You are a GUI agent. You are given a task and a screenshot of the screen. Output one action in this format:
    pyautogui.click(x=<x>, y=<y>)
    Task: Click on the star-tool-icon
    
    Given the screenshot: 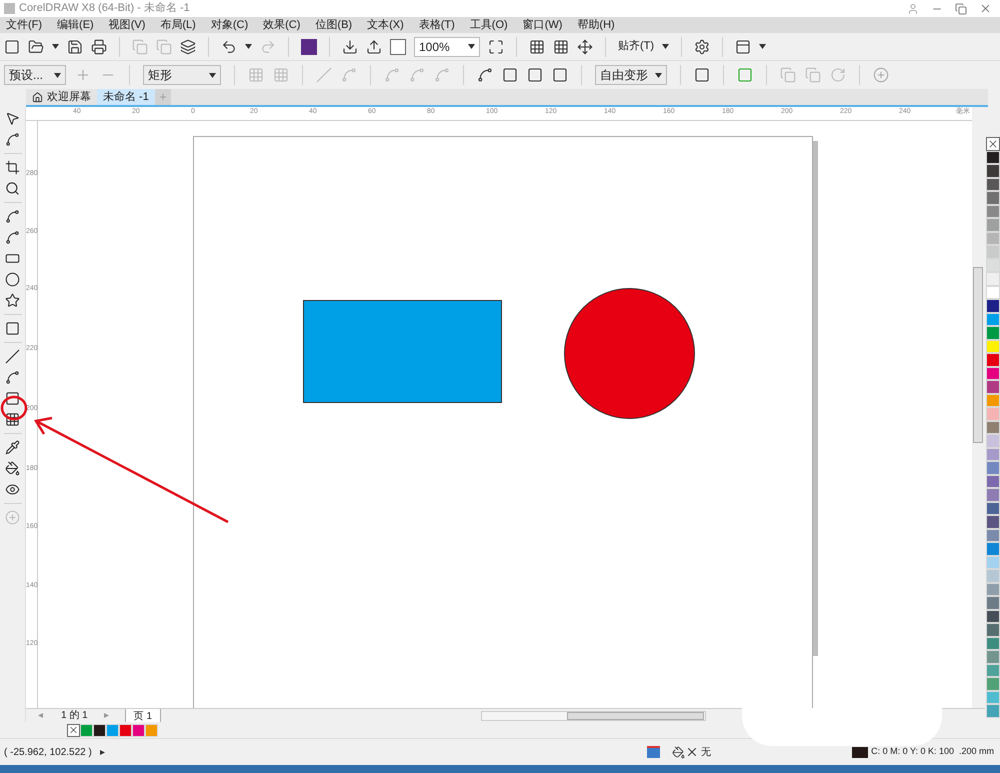 What is the action you would take?
    pyautogui.click(x=12, y=300)
    